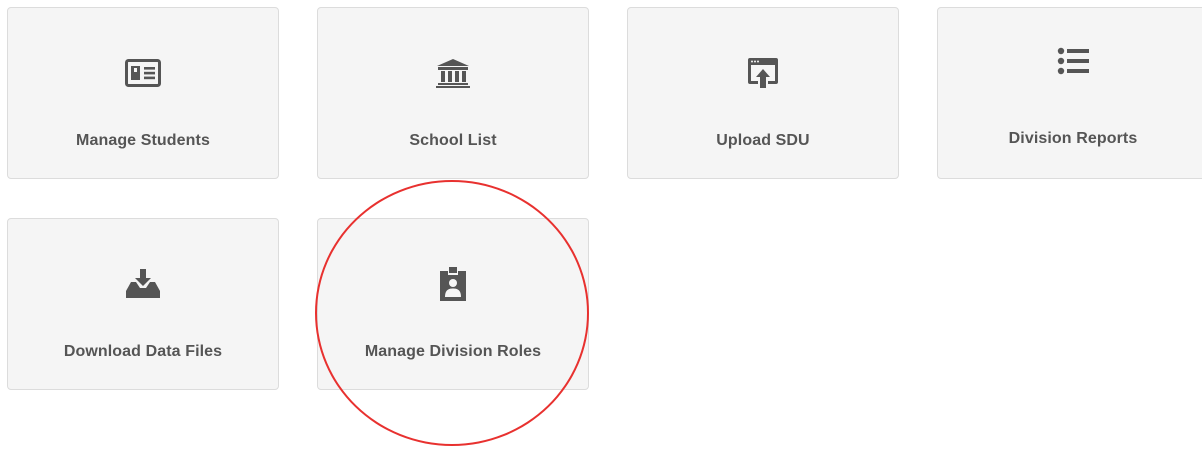  I want to click on school-list-tile: School List, so click(453, 93).